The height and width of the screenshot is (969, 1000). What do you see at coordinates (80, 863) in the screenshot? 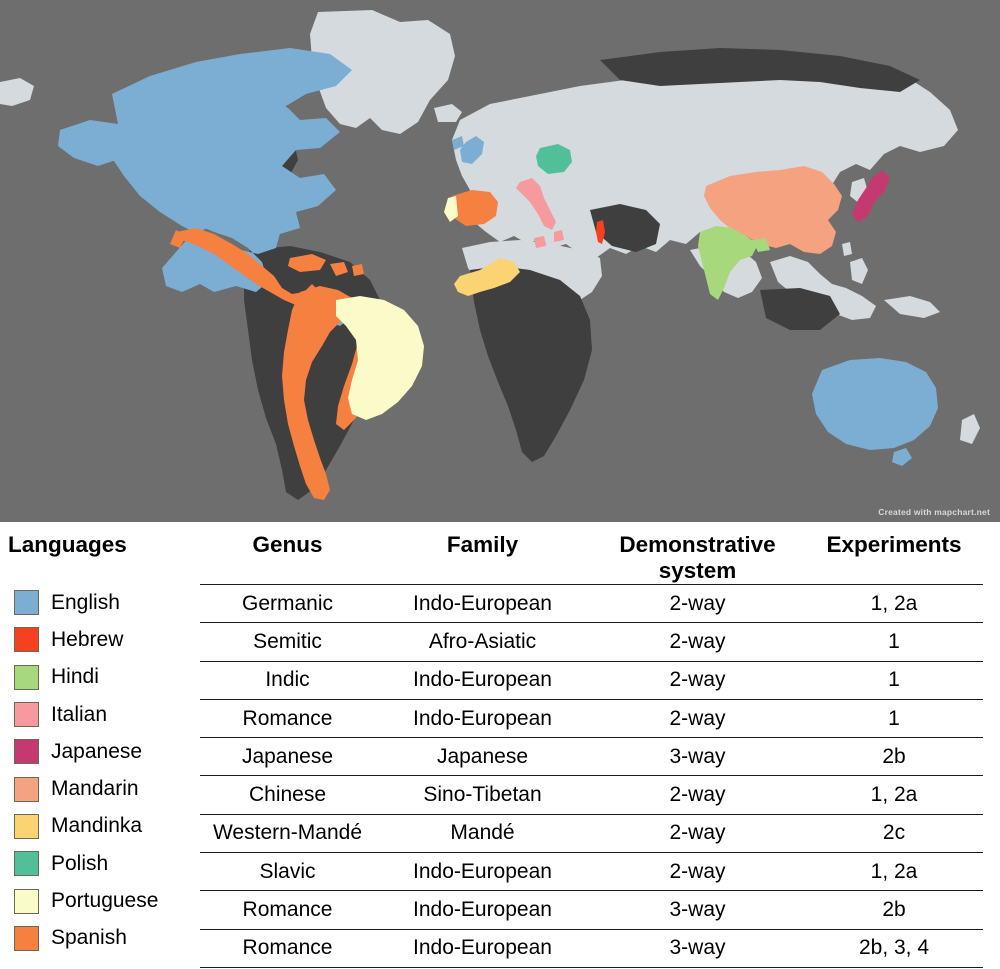
I see `legend-item-label: Polish` at bounding box center [80, 863].